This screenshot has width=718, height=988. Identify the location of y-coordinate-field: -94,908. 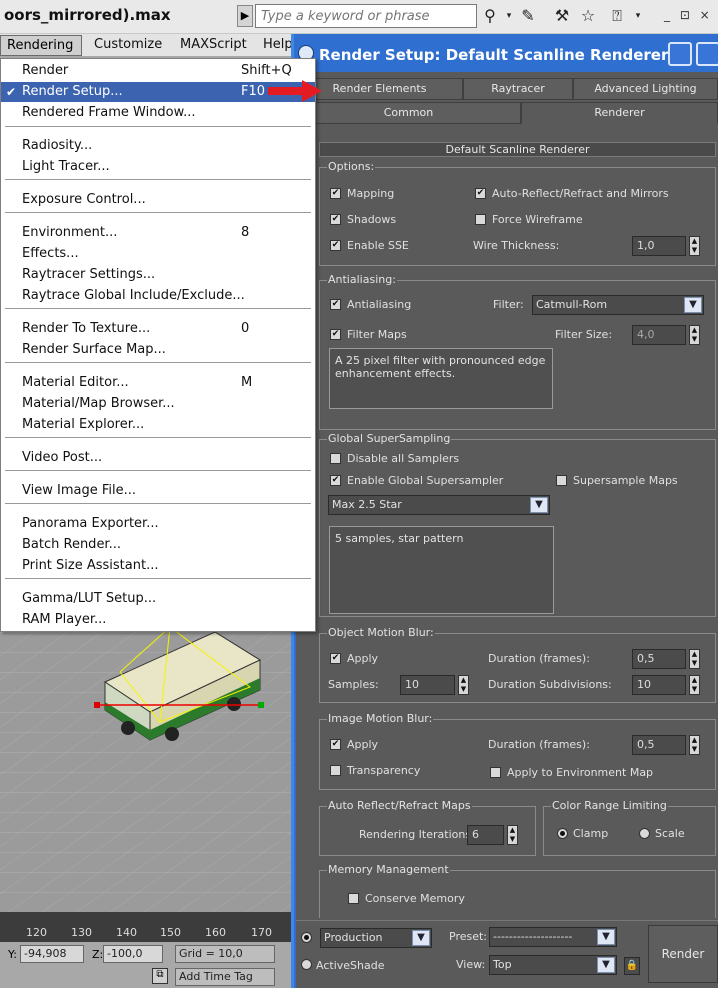
(52, 954).